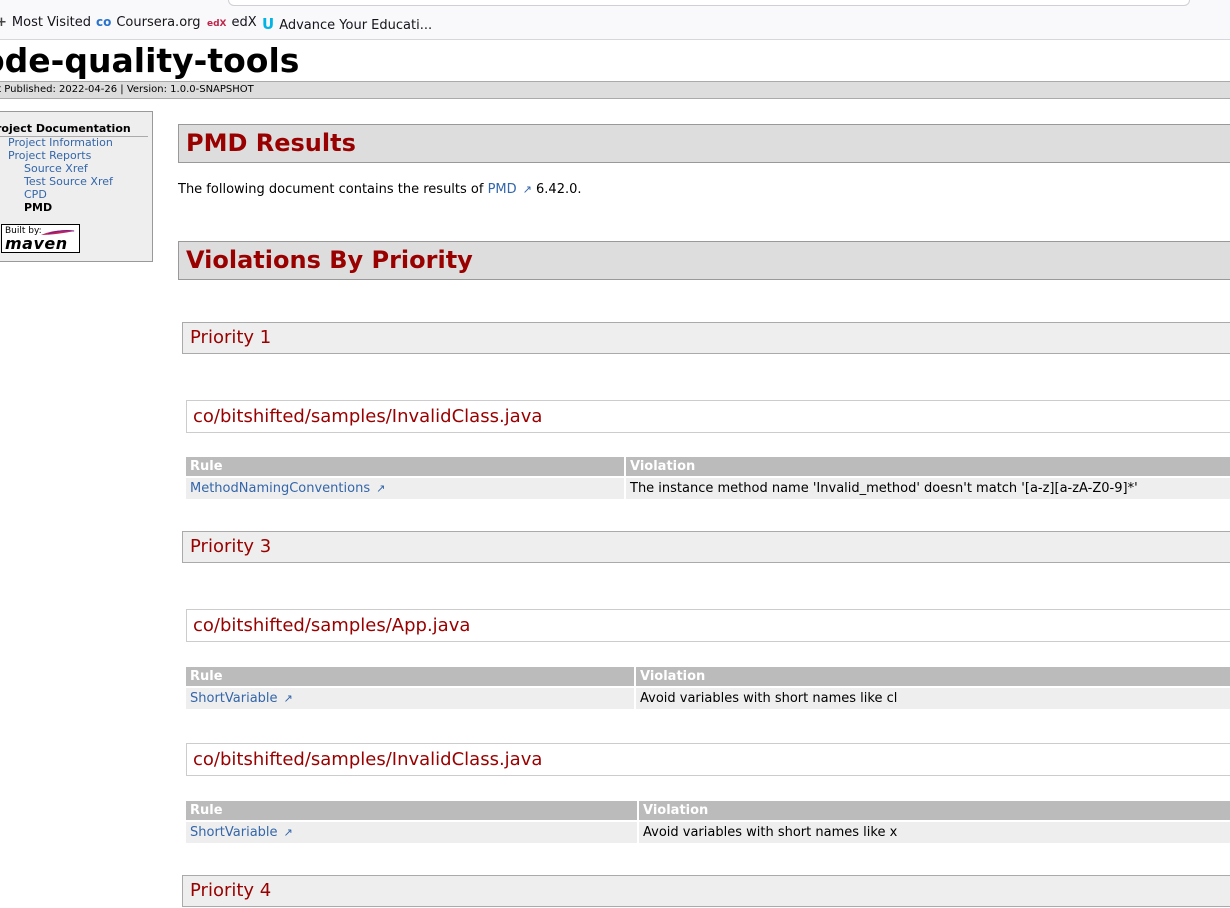 This screenshot has height=908, width=1230. Describe the element at coordinates (56, 168) in the screenshot. I see `nav-source-xref: Source Xref` at that location.